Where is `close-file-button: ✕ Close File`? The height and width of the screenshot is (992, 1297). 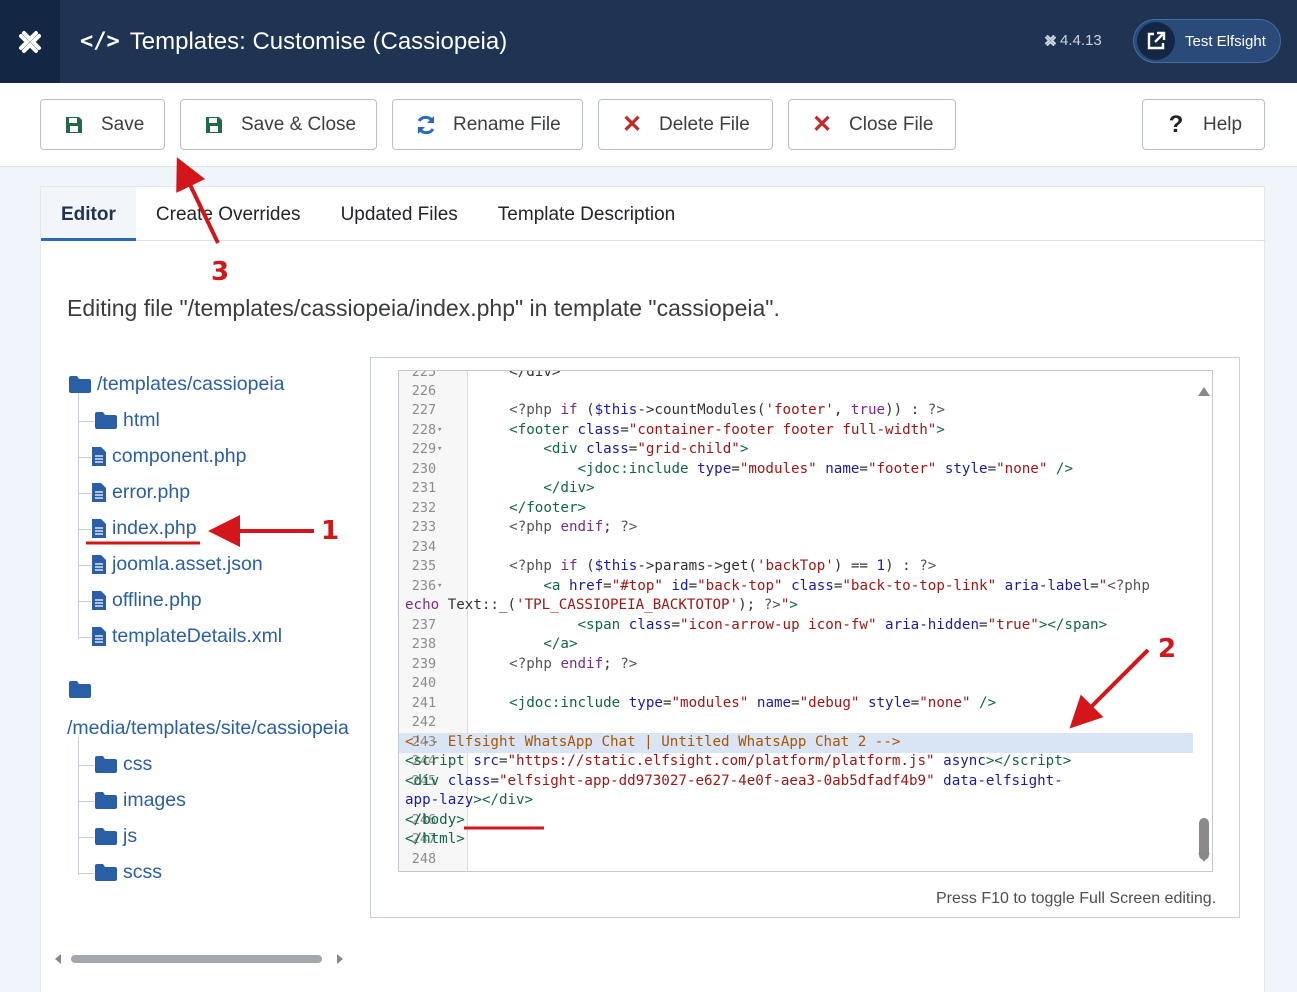 close-file-button: ✕ Close File is located at coordinates (872, 124).